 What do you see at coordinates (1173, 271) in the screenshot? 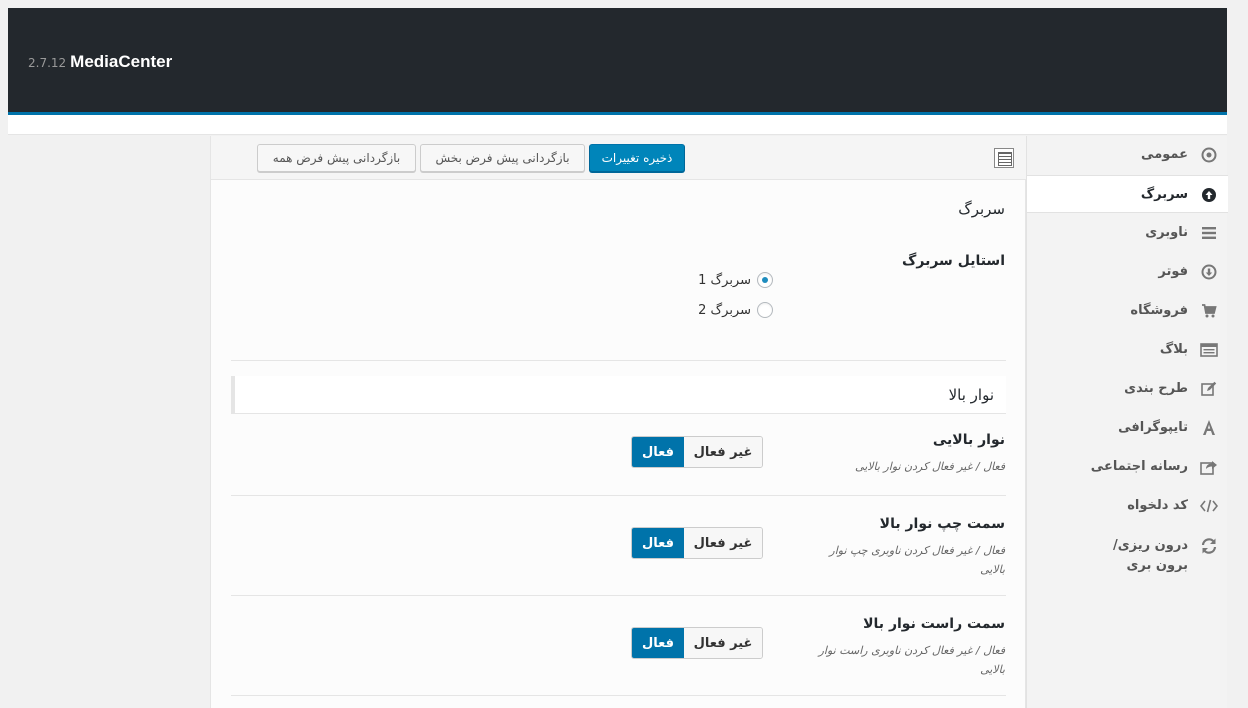
I see `sidebar-item-label: فوتر` at bounding box center [1173, 271].